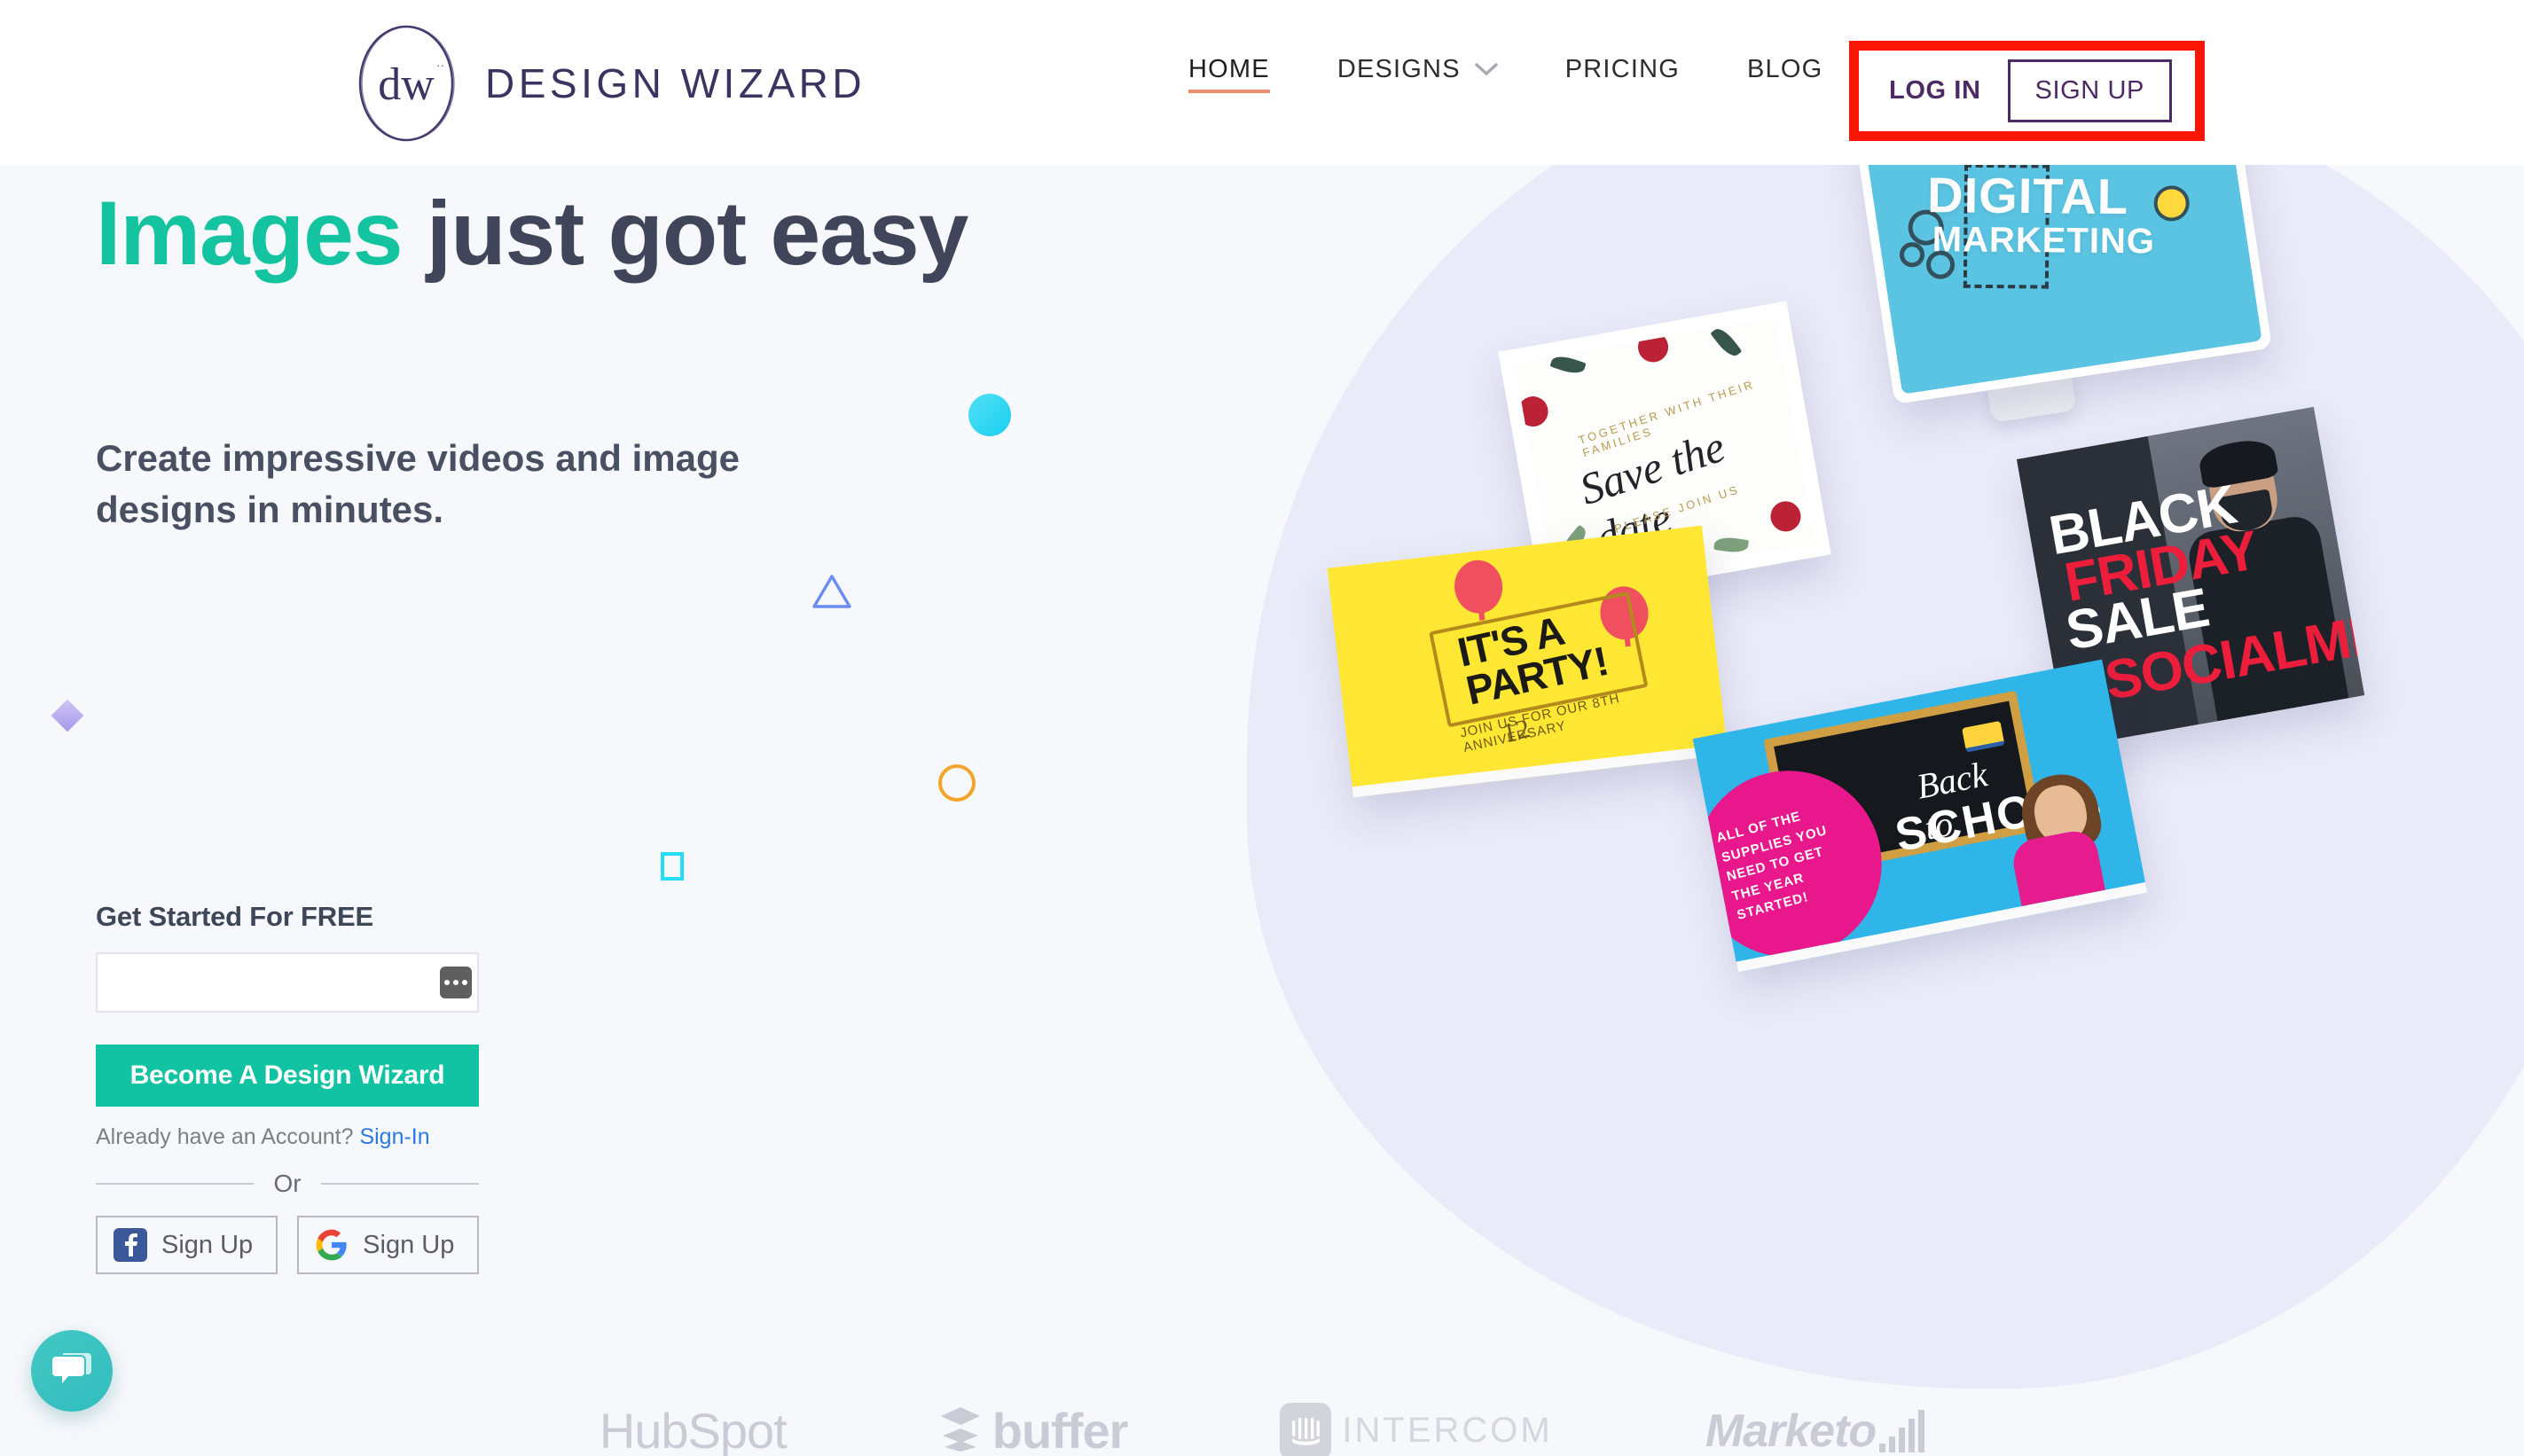  I want to click on divider-line-left, so click(175, 1184).